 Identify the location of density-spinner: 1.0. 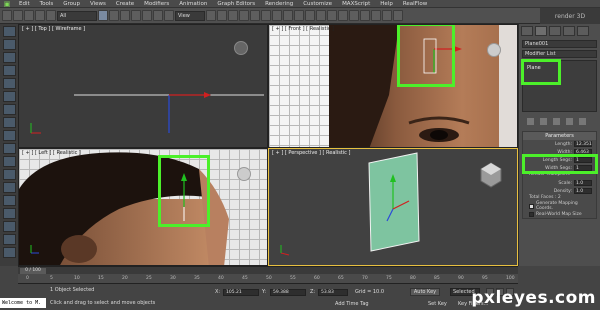
(583, 191).